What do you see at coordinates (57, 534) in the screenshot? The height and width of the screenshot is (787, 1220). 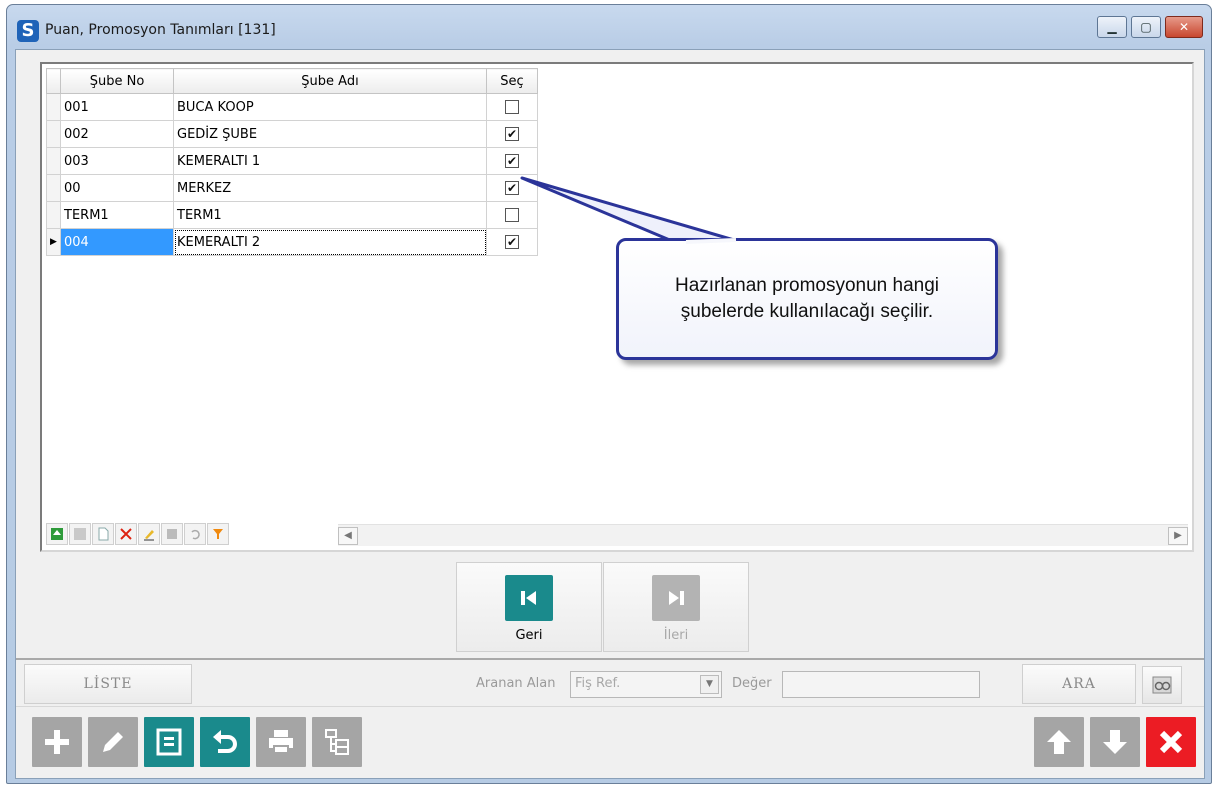 I see `first-record-icon` at bounding box center [57, 534].